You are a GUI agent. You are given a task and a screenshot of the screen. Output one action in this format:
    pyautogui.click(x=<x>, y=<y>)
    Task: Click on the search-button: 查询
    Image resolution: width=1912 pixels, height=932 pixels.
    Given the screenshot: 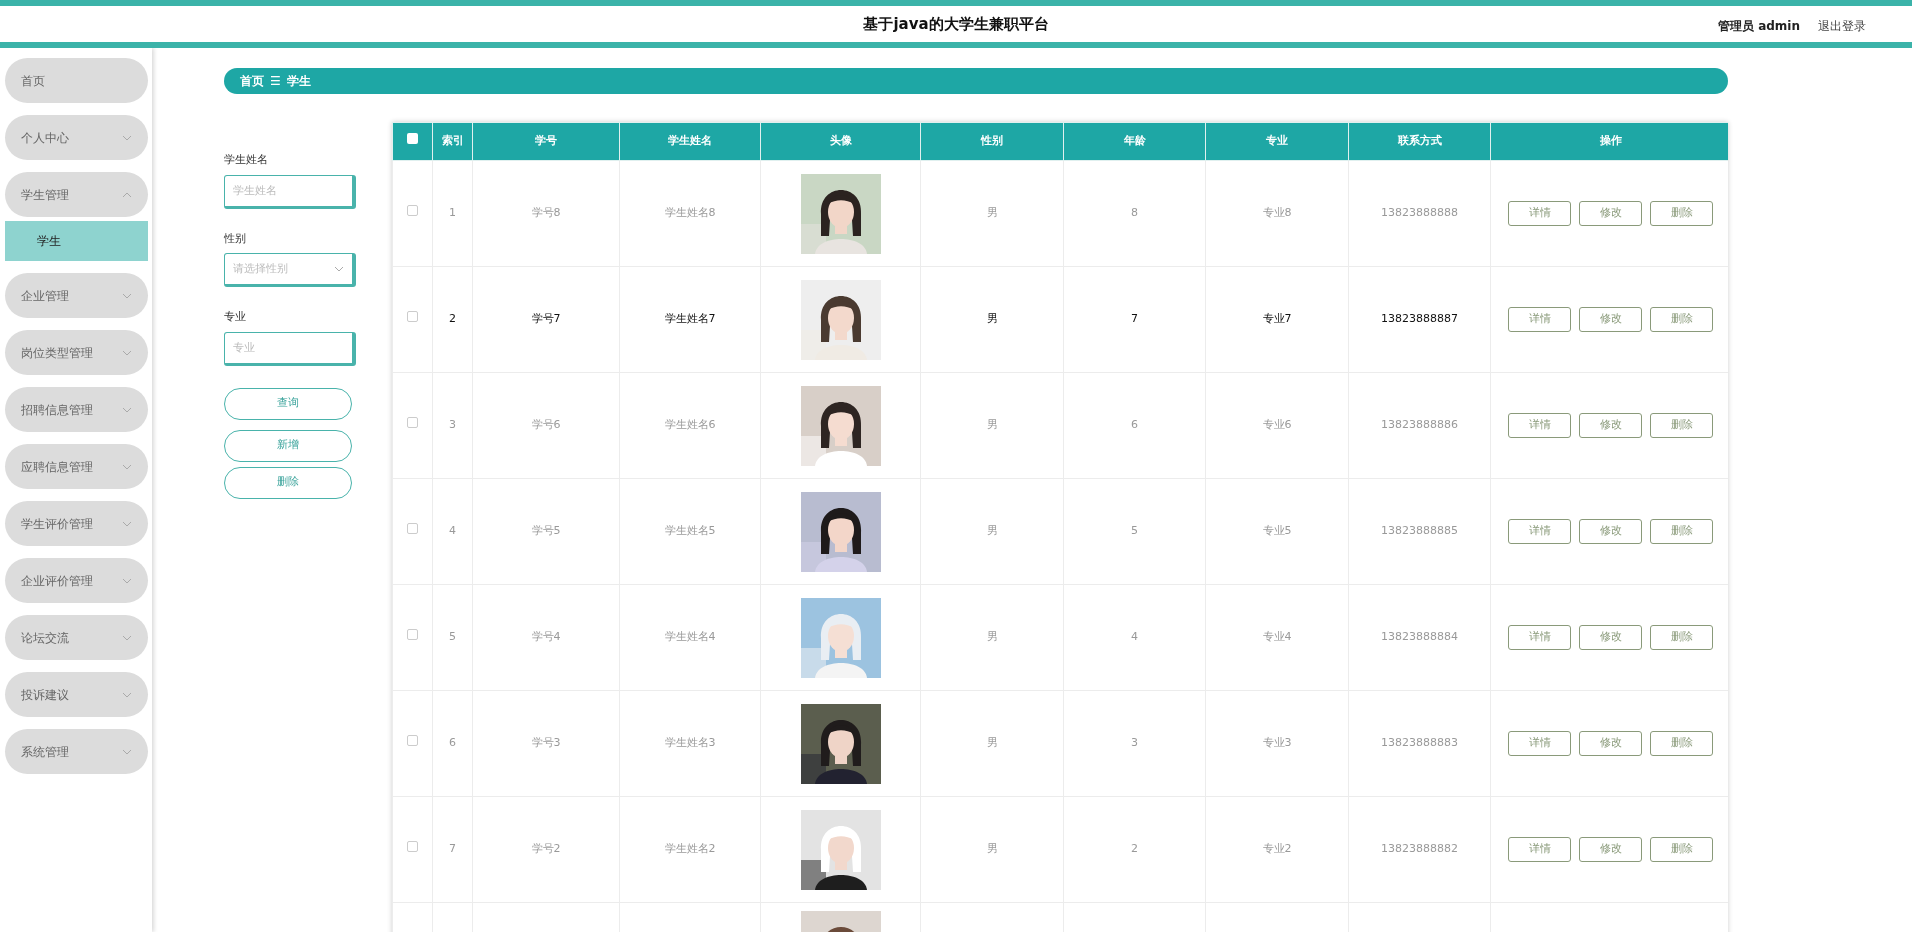 What is the action you would take?
    pyautogui.click(x=288, y=403)
    